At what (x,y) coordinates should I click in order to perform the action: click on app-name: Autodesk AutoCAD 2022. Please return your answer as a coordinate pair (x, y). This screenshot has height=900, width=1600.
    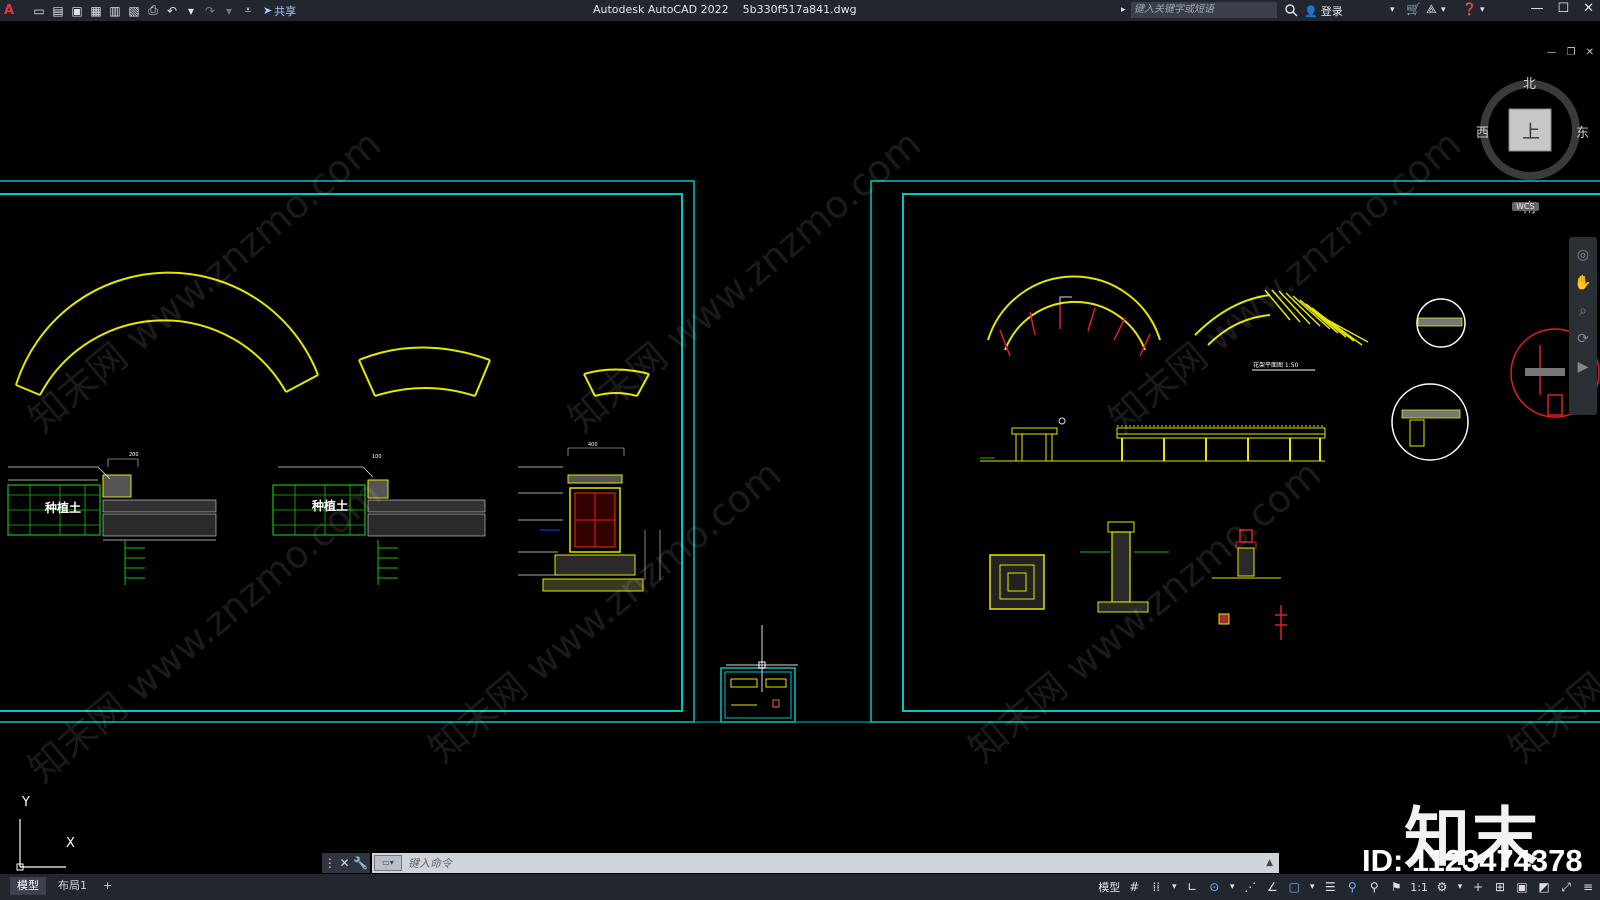
    Looking at the image, I should click on (661, 9).